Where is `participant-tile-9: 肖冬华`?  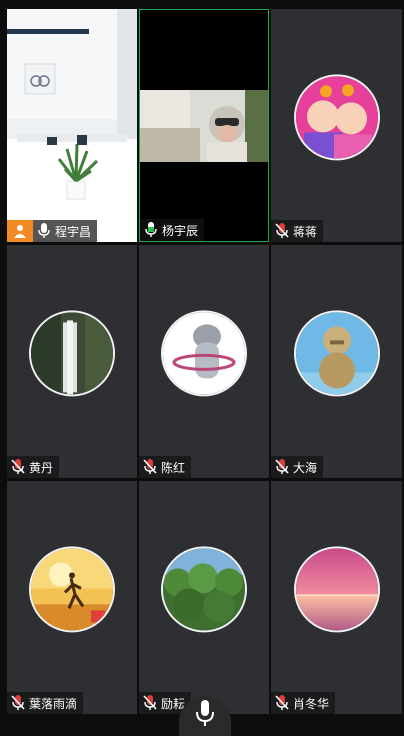 participant-tile-9: 肖冬华 is located at coordinates (336, 597).